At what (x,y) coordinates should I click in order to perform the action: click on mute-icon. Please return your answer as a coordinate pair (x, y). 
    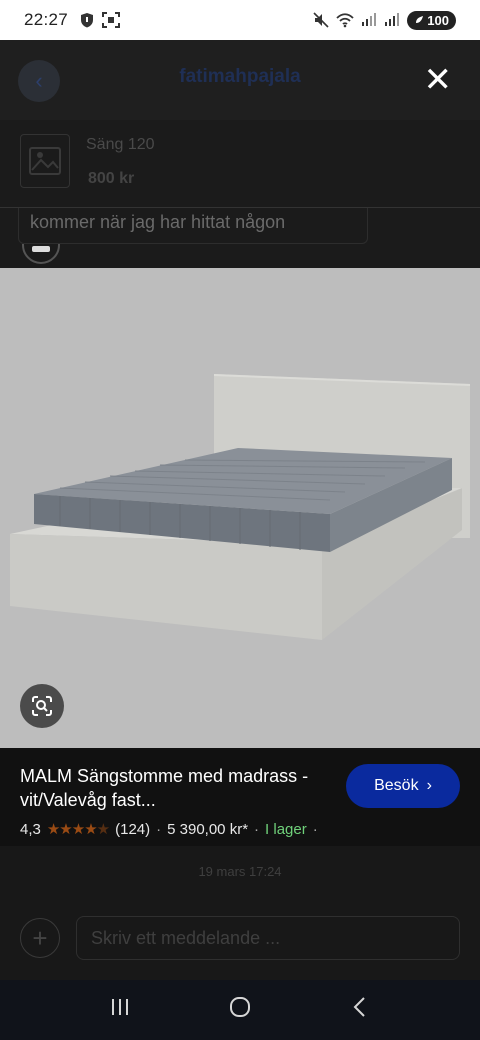
    Looking at the image, I should click on (321, 20).